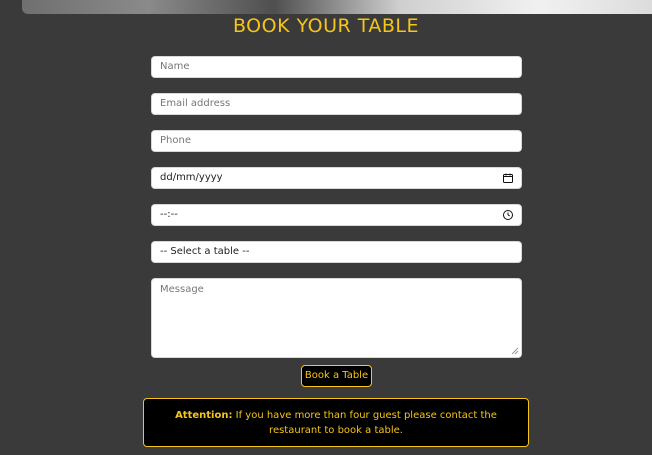  Describe the element at coordinates (175, 66) in the screenshot. I see `name-placeholder: Name` at that location.